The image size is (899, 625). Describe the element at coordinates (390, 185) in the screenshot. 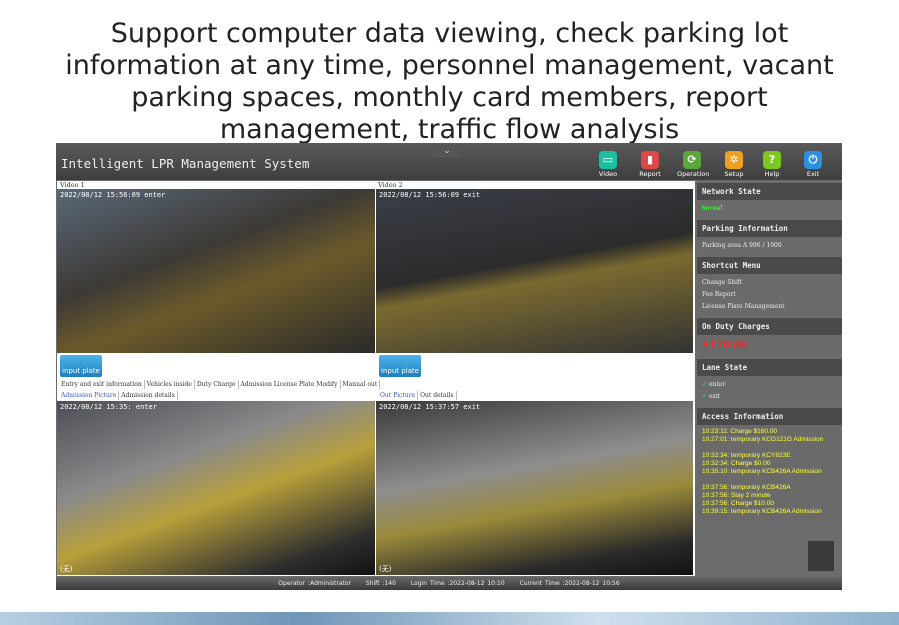

I see `video-2-label: Video 2` at that location.